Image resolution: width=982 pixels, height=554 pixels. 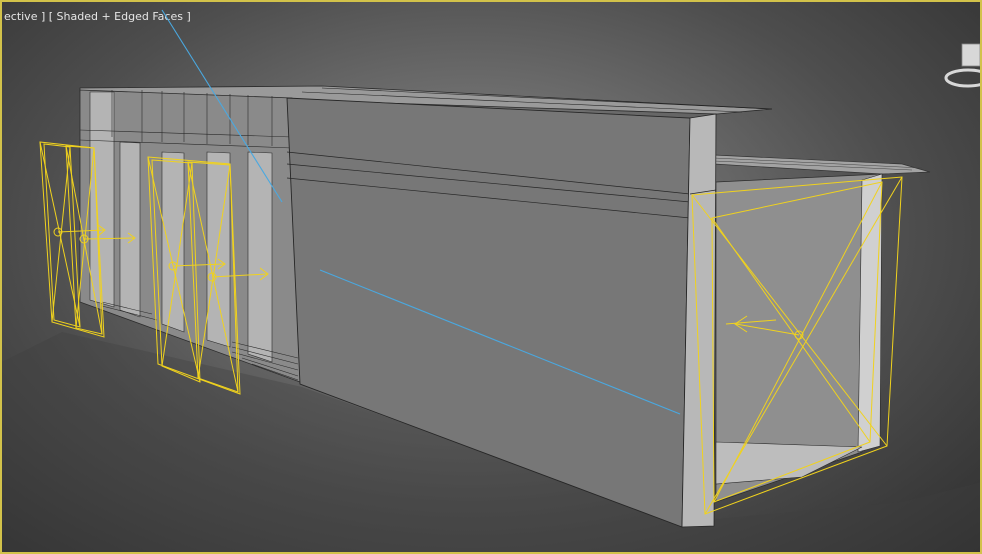 What do you see at coordinates (870, 313) in the screenshot?
I see `side-column` at bounding box center [870, 313].